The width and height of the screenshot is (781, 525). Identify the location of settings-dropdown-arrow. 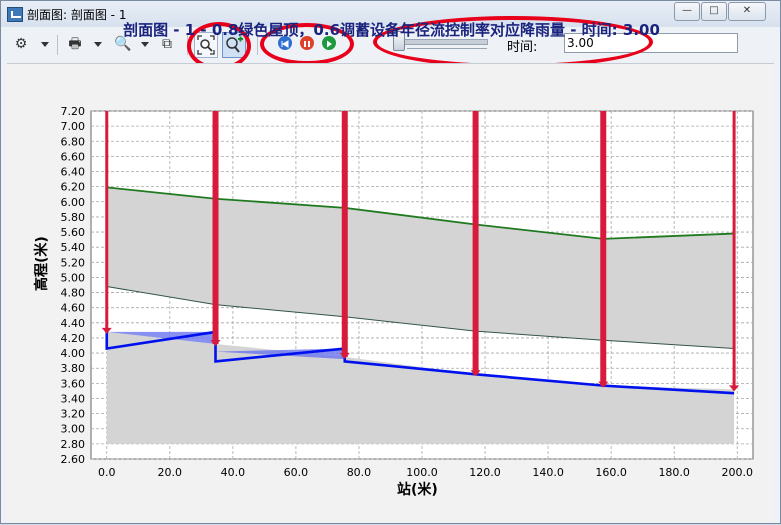
(45, 44).